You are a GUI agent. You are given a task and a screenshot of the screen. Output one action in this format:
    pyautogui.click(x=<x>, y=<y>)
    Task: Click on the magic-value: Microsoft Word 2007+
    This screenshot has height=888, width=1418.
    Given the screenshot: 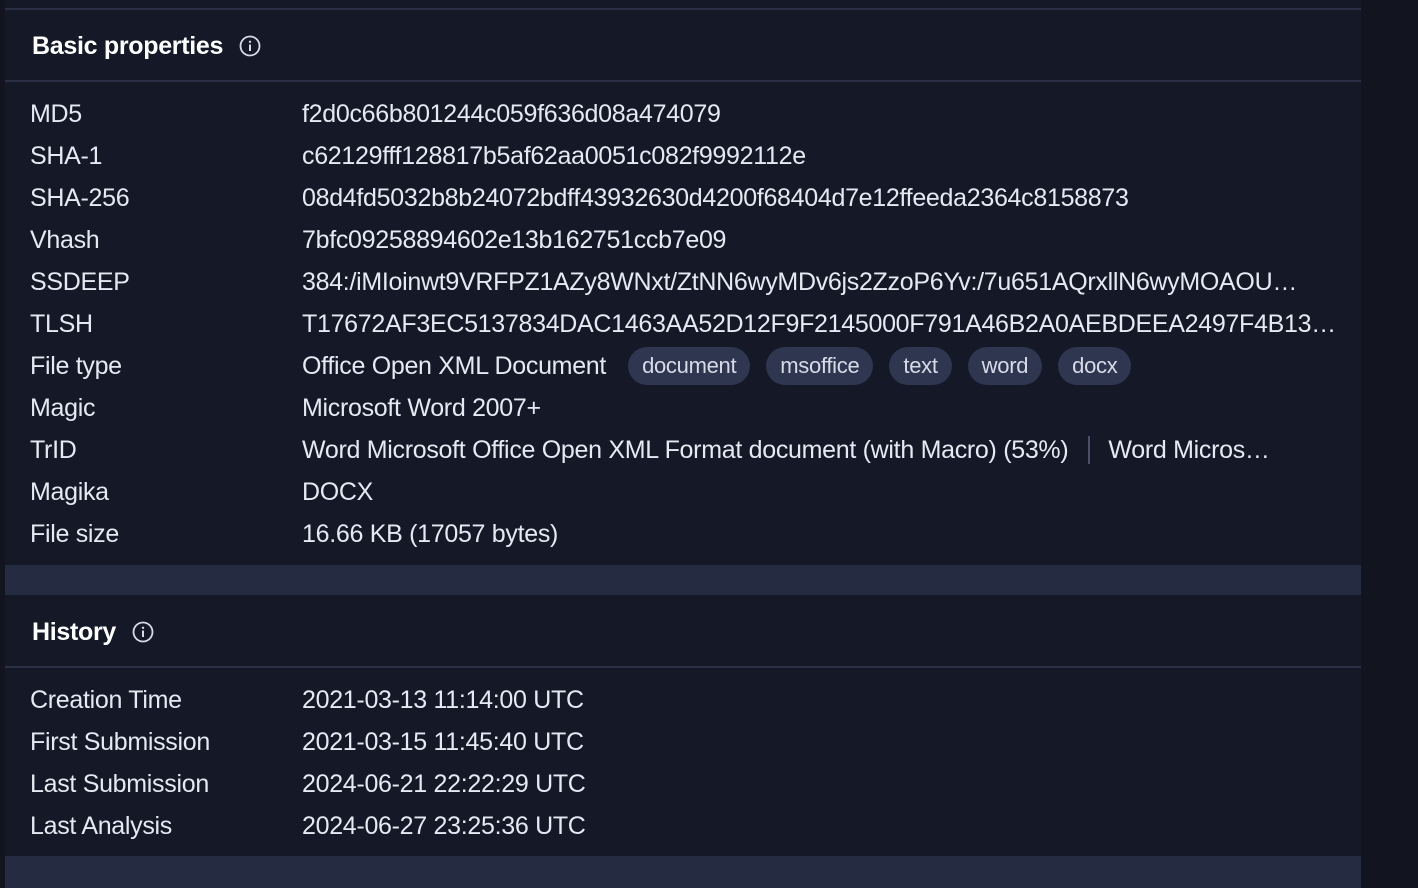 What is the action you would take?
    pyautogui.click(x=421, y=407)
    